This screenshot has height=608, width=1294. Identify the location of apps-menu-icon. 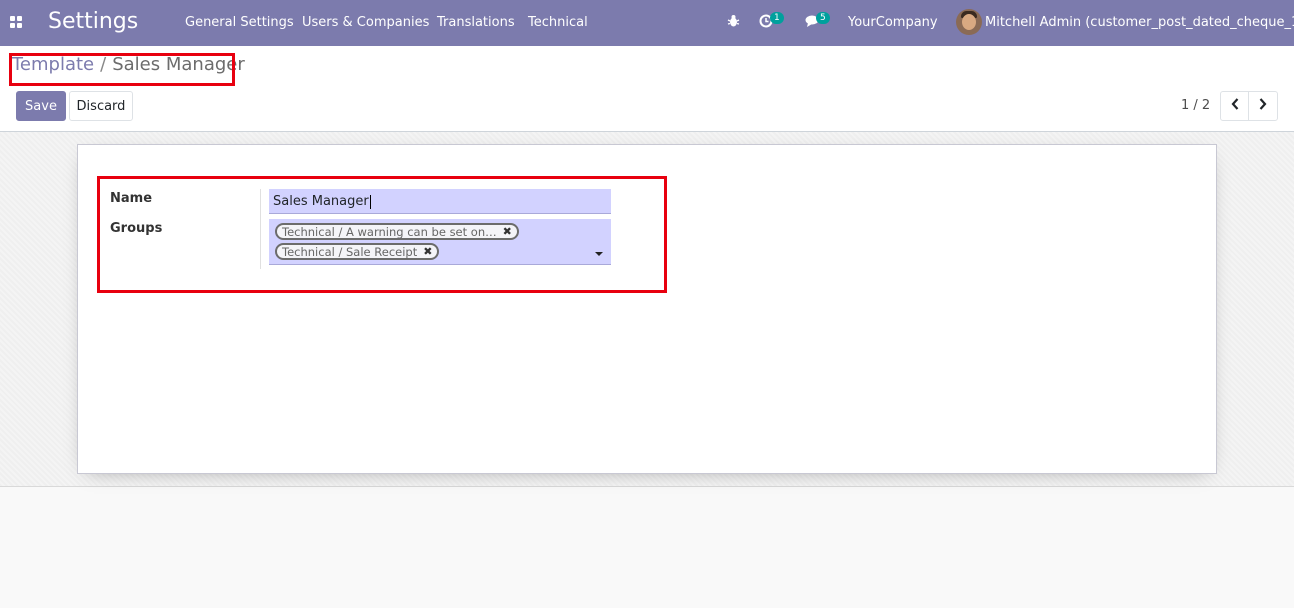
(16, 22).